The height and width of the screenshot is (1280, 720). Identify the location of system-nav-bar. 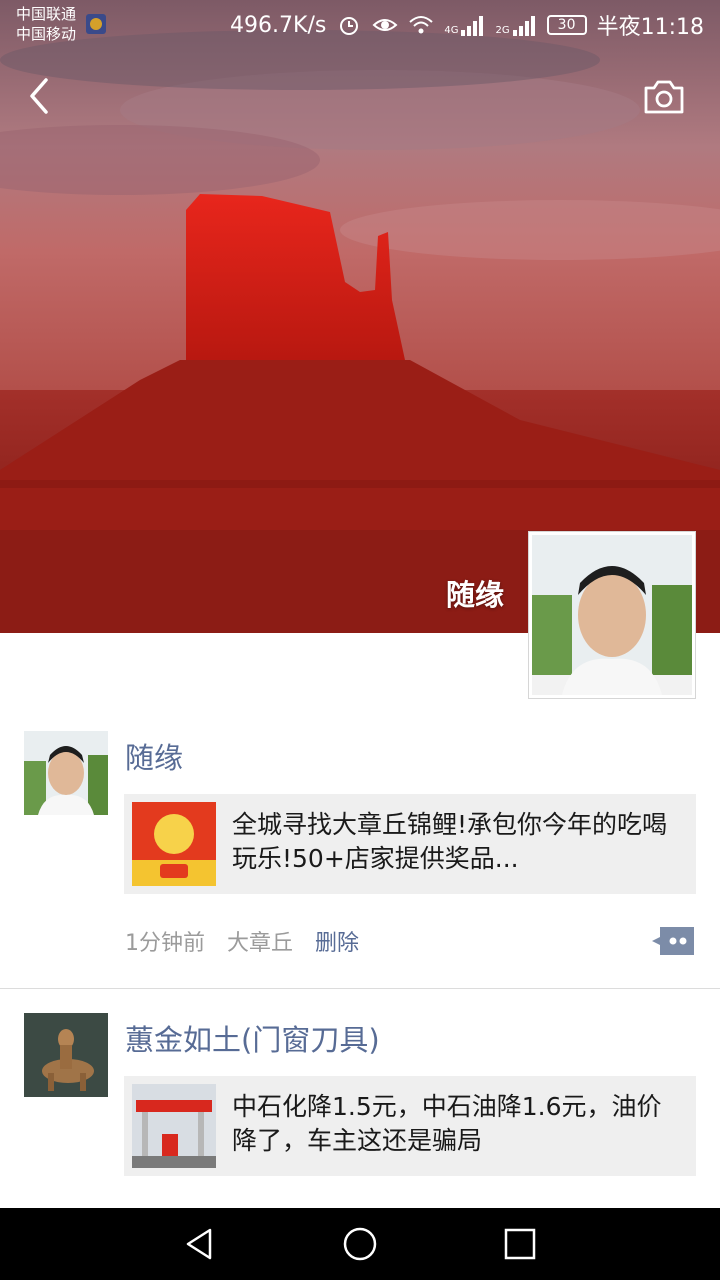
(360, 1244).